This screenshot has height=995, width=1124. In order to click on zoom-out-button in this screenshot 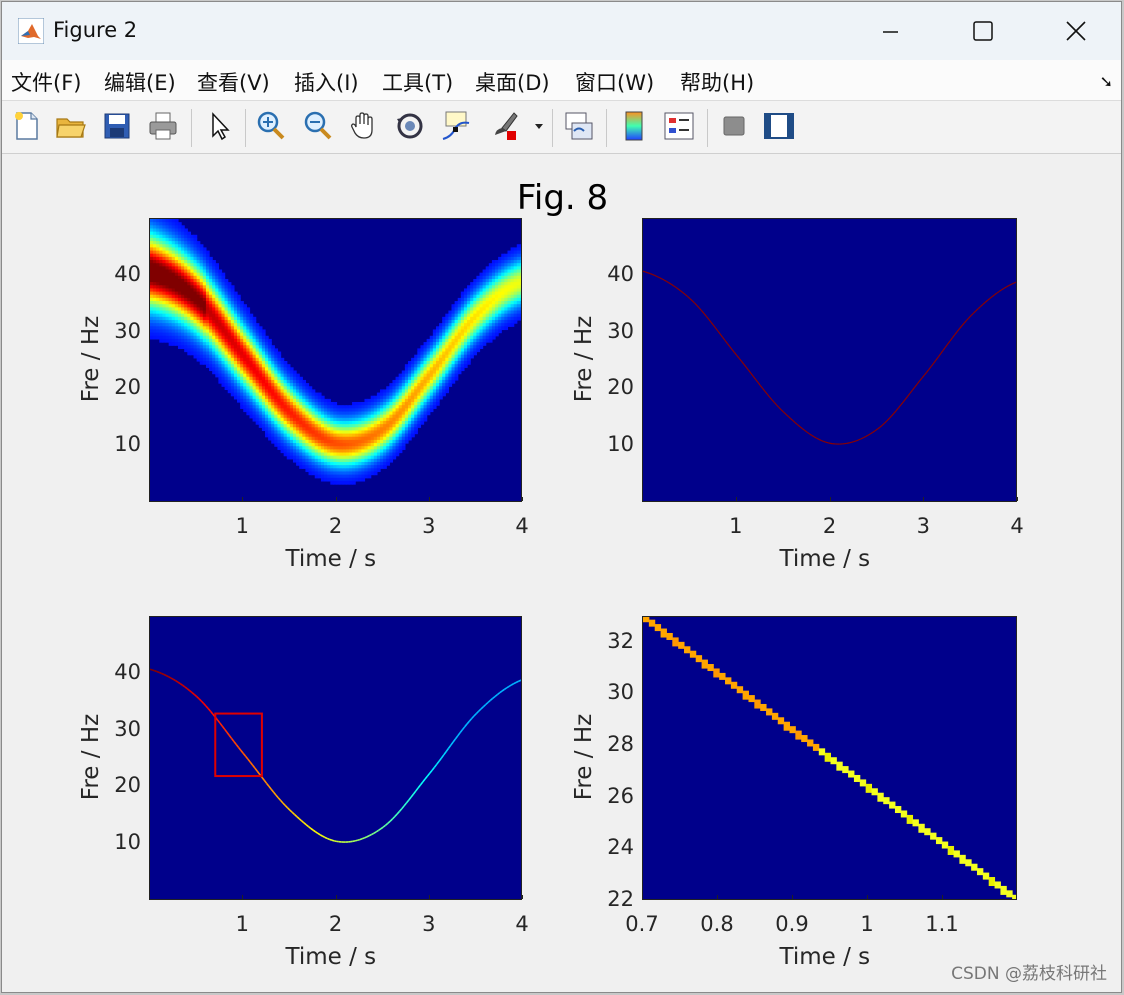, I will do `click(318, 126)`.